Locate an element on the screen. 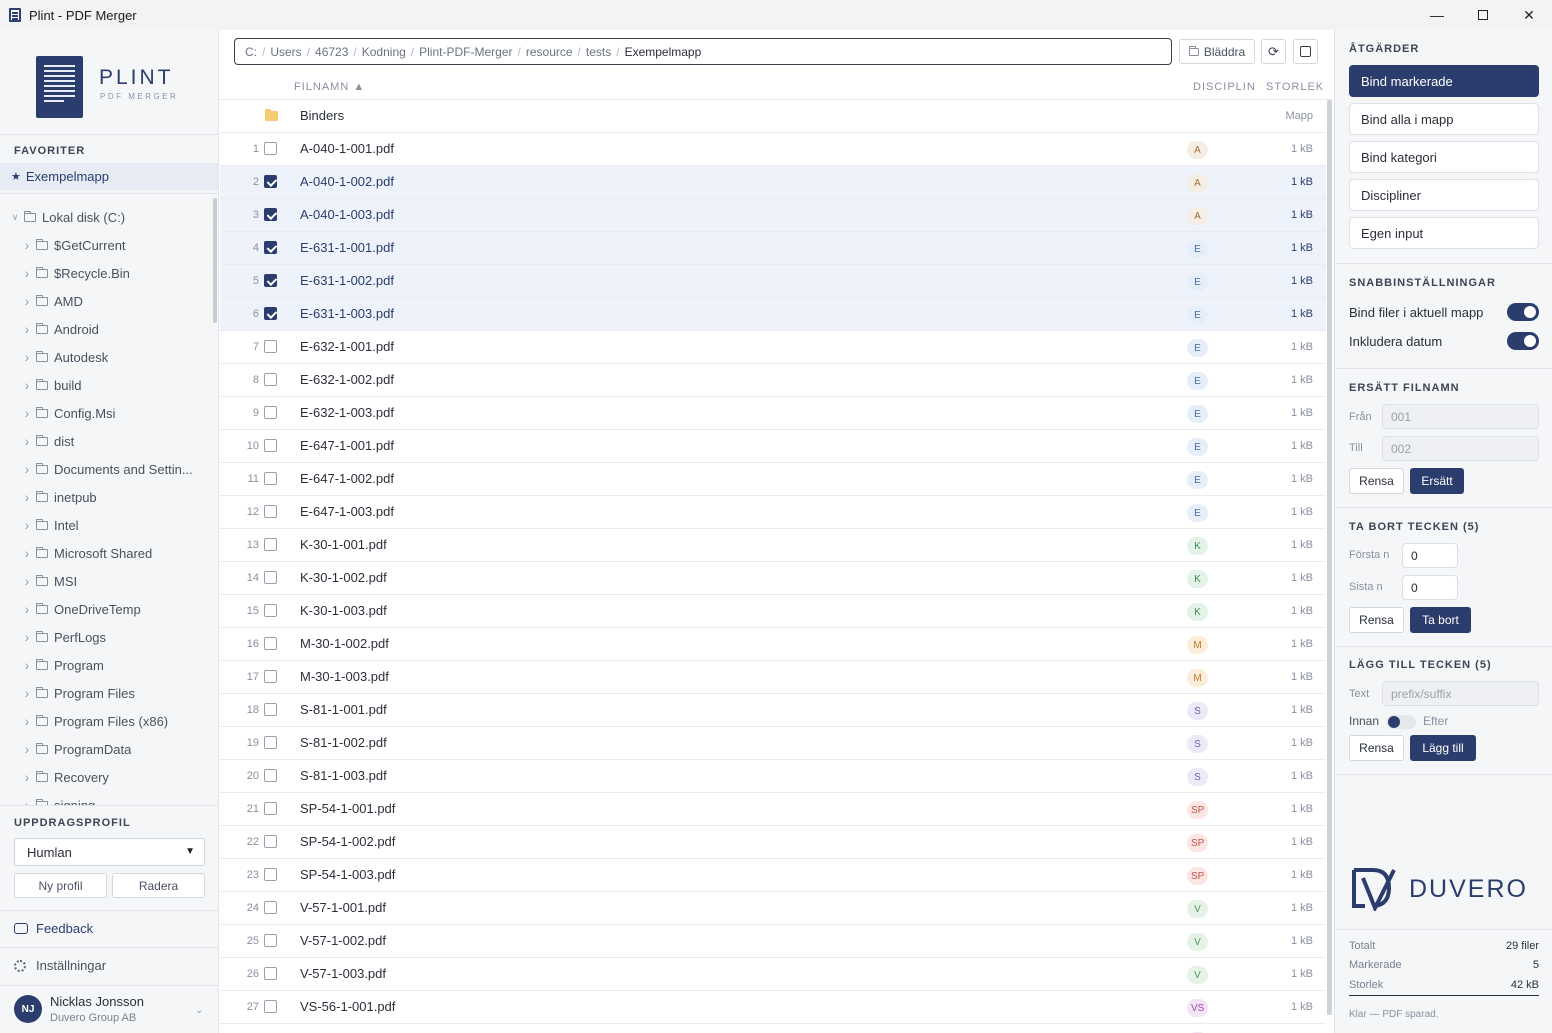 This screenshot has height=1033, width=1552. column-header-filename: FILNAMN ▲ is located at coordinates (329, 87).